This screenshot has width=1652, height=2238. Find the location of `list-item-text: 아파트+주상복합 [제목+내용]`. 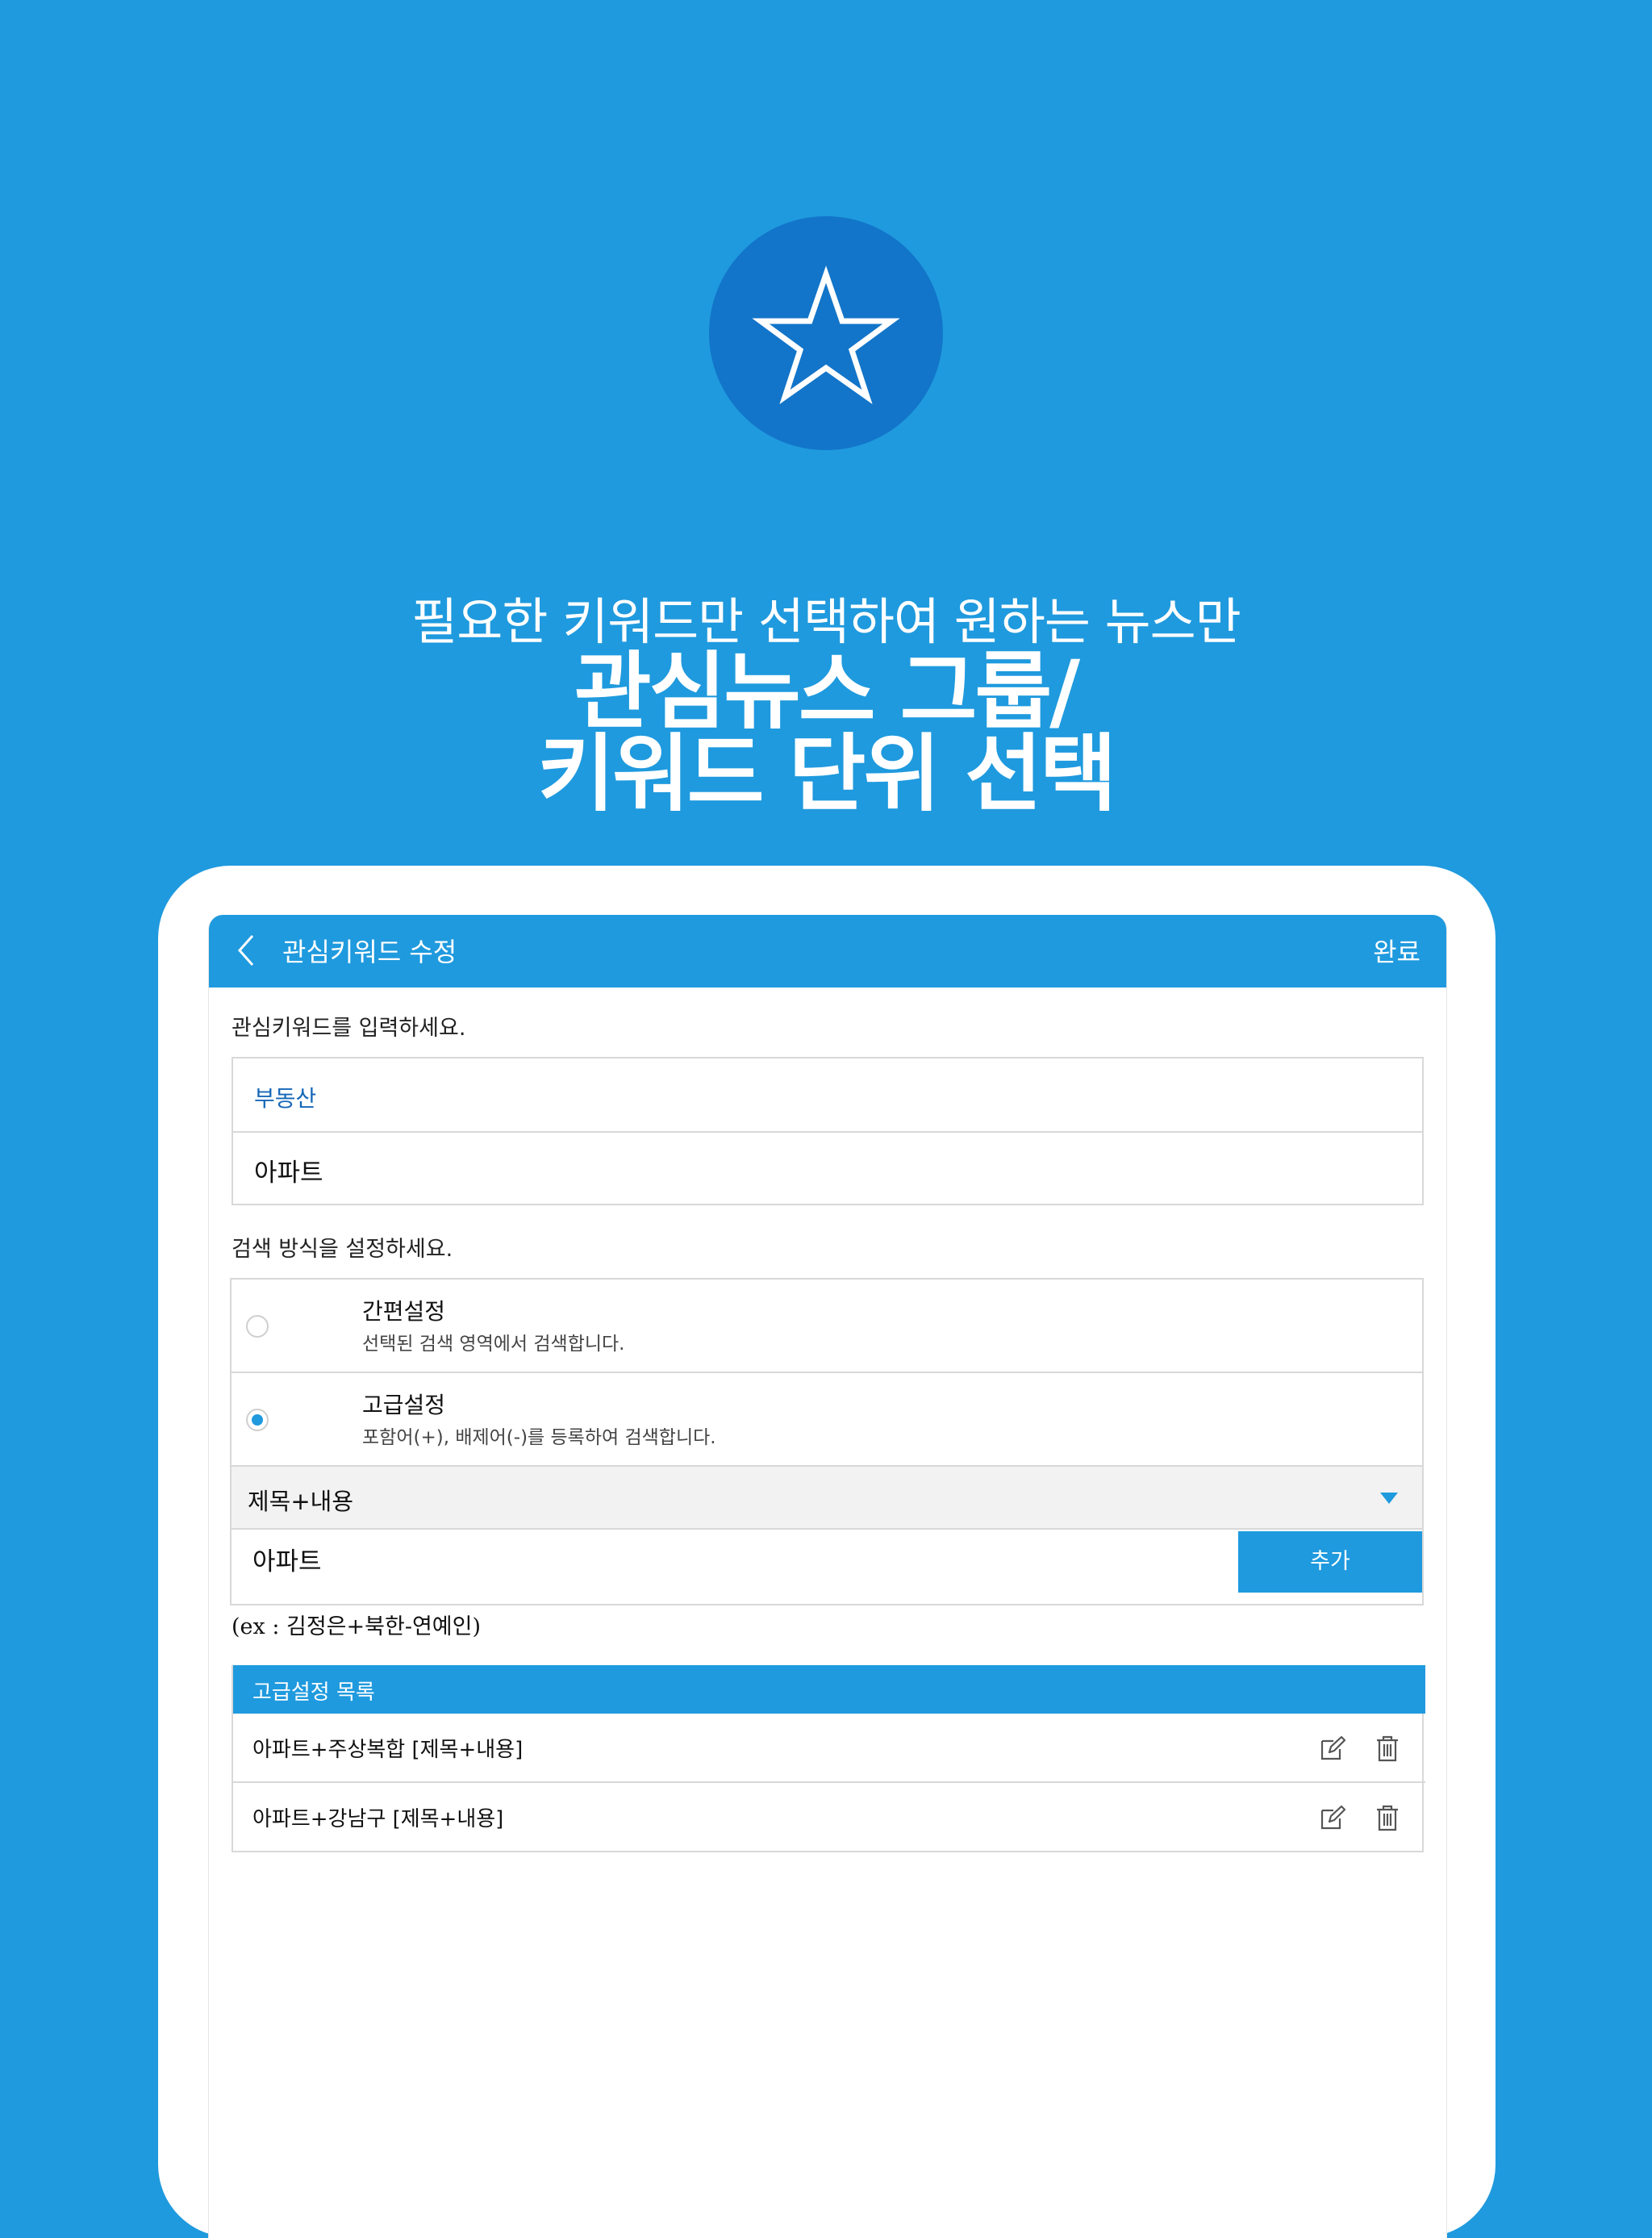

list-item-text: 아파트+주상복합 [제목+내용] is located at coordinates (388, 1750).